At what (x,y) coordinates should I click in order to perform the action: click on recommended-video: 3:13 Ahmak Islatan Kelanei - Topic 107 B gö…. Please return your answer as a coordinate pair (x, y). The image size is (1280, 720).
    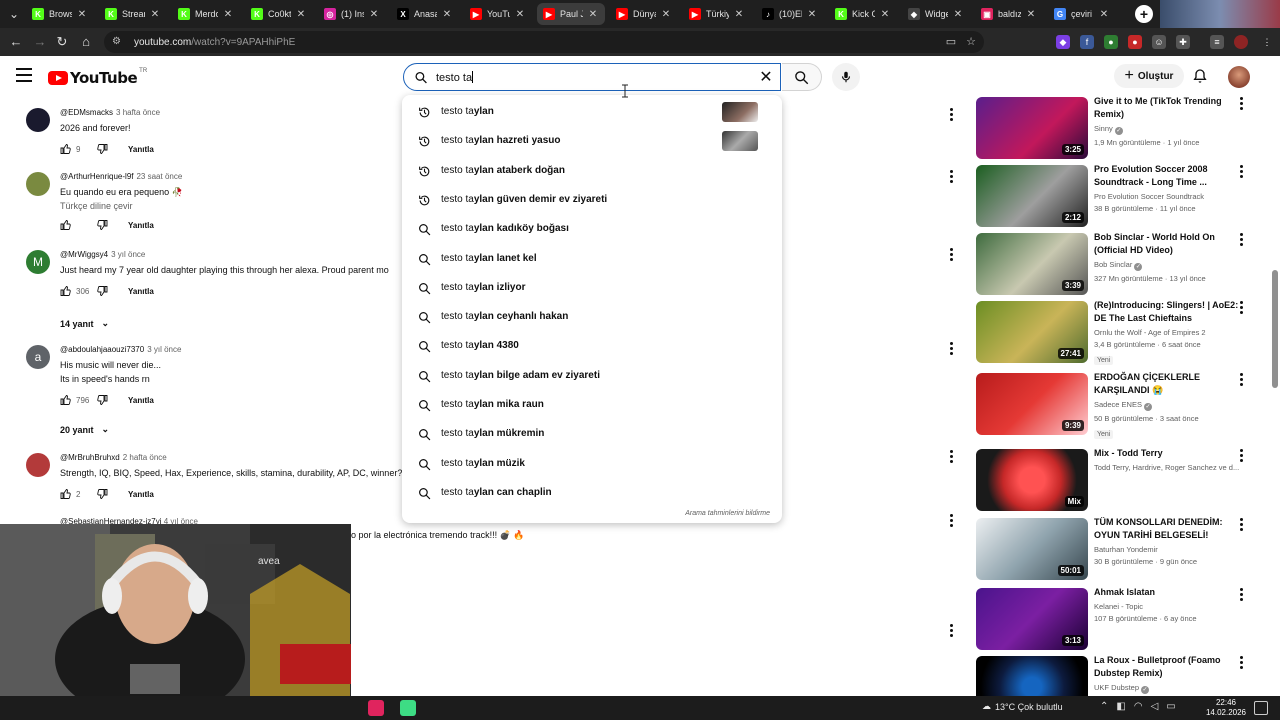
    Looking at the image, I should click on (1124, 619).